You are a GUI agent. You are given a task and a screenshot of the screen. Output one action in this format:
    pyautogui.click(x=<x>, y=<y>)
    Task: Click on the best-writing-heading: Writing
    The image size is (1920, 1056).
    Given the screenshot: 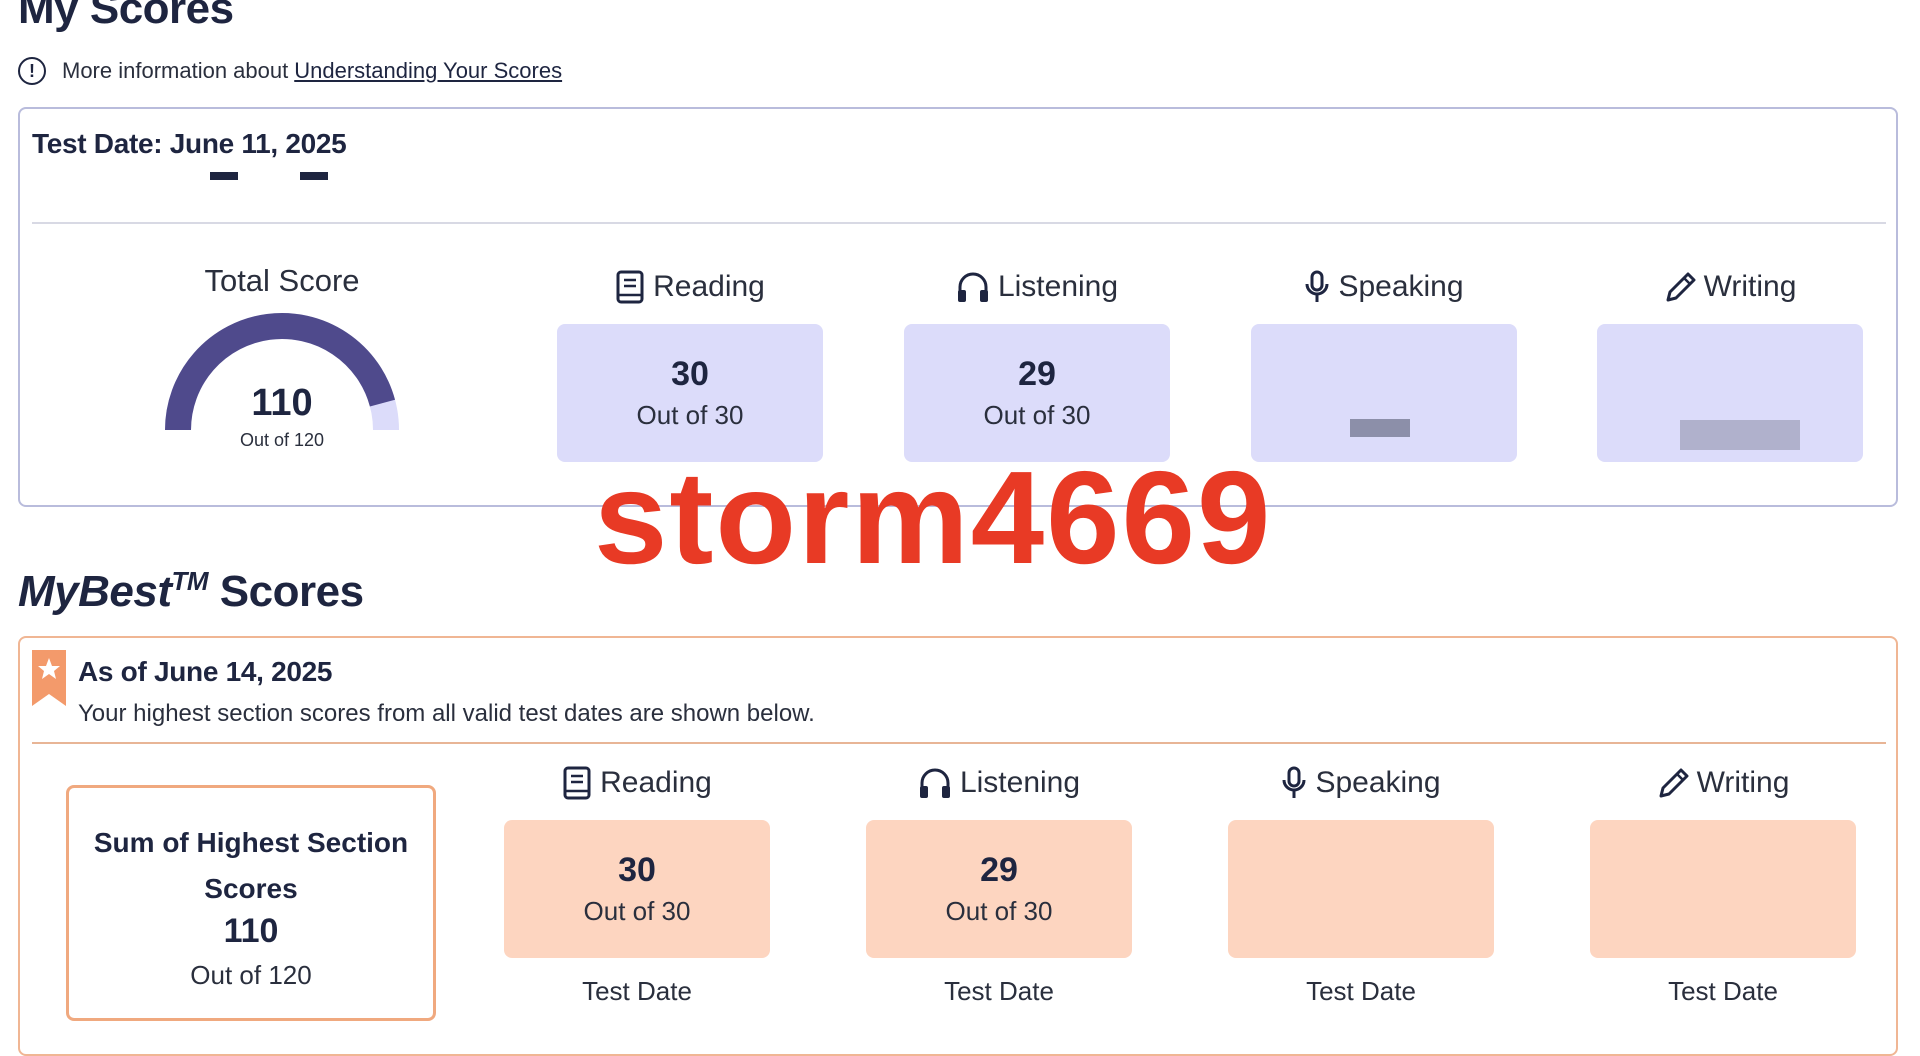 What is the action you would take?
    pyautogui.click(x=1723, y=783)
    